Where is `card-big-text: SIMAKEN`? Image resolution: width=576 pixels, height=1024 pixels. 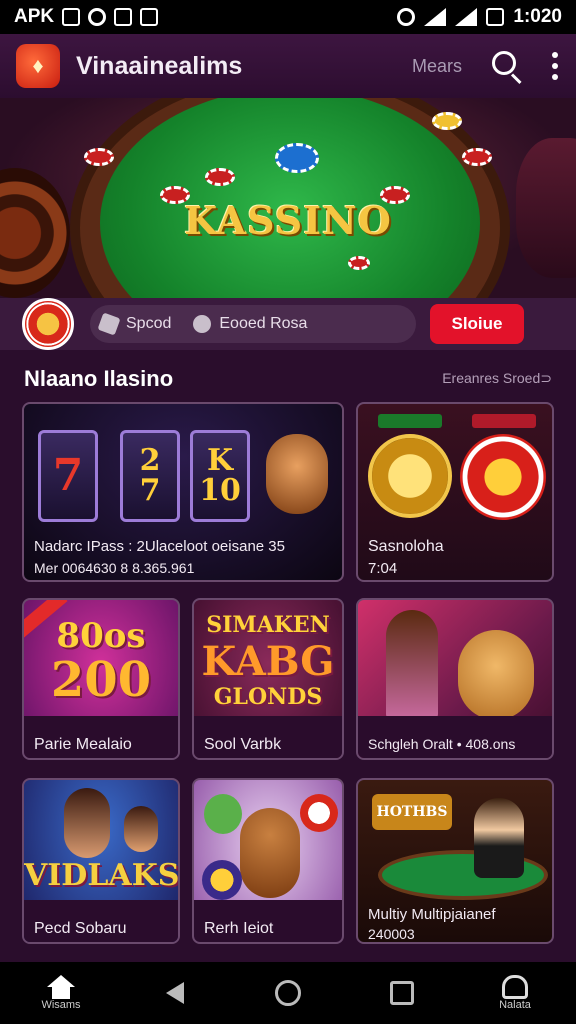
card-big-text: SIMAKEN is located at coordinates (268, 625).